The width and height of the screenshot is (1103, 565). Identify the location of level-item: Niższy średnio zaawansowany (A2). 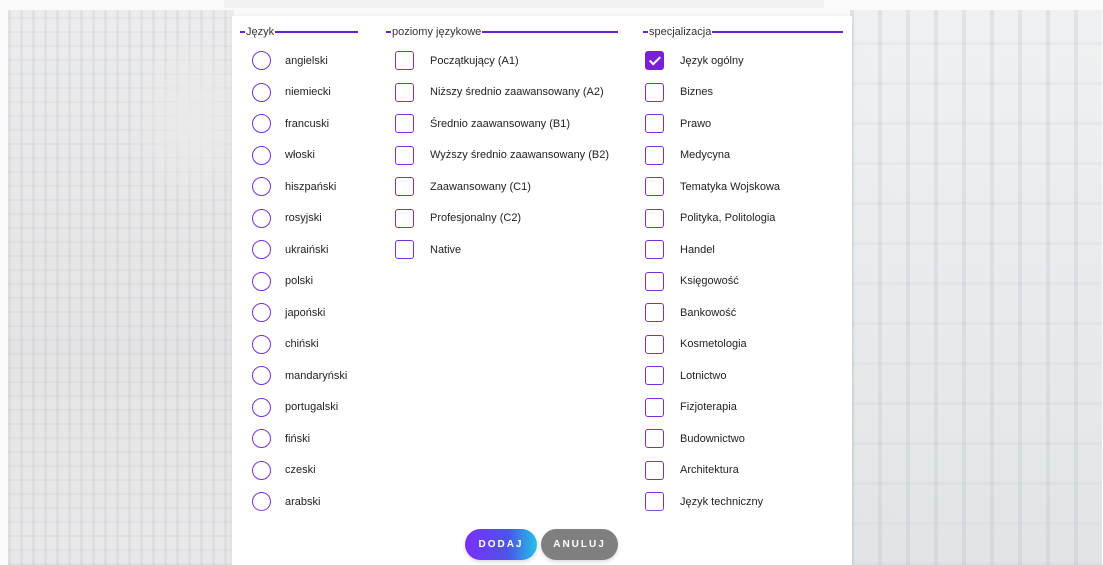
(502, 93).